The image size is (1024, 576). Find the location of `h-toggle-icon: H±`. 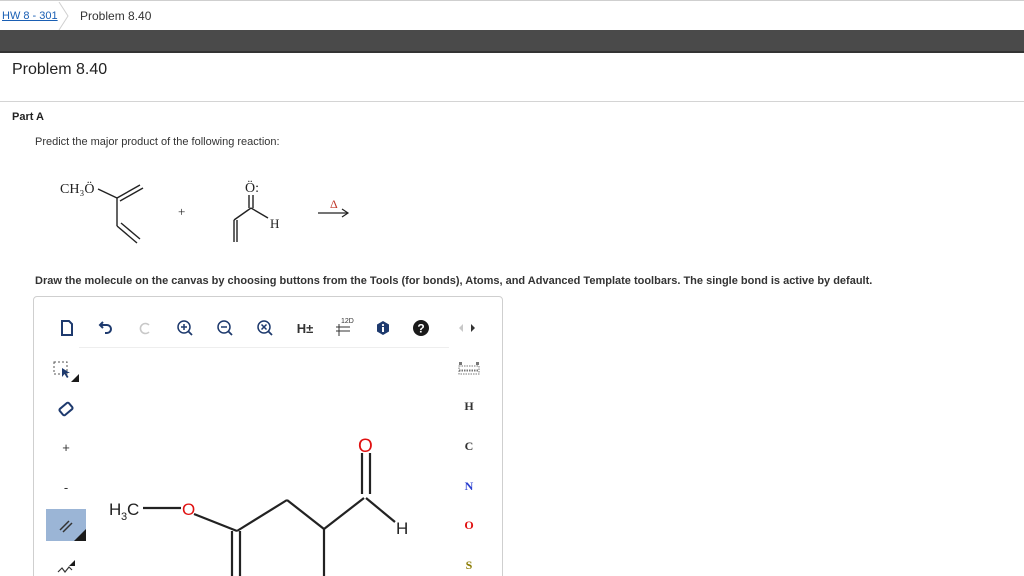

h-toggle-icon: H± is located at coordinates (305, 328).